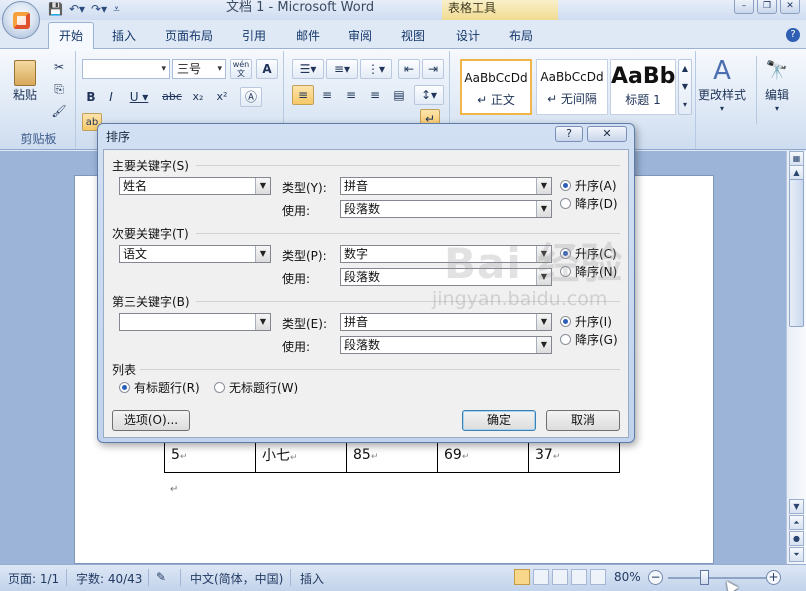 The height and width of the screenshot is (591, 806). I want to click on primary-desc-radio: 降序(D), so click(589, 203).